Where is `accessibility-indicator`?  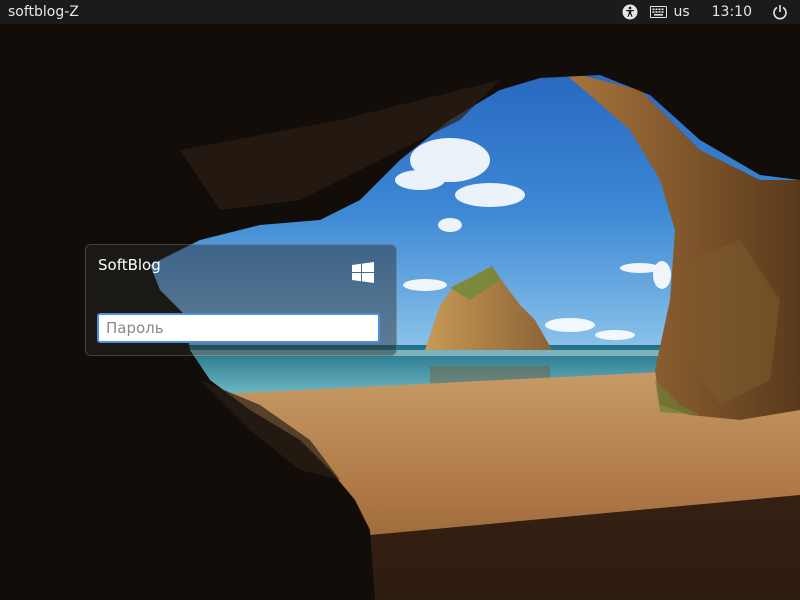 accessibility-indicator is located at coordinates (630, 12).